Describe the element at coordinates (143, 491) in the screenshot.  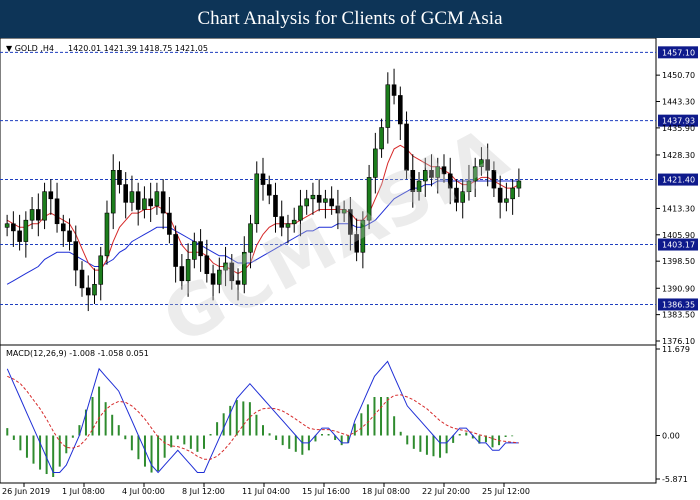
I see `x-tick-label: 4 Jul 00:00` at that location.